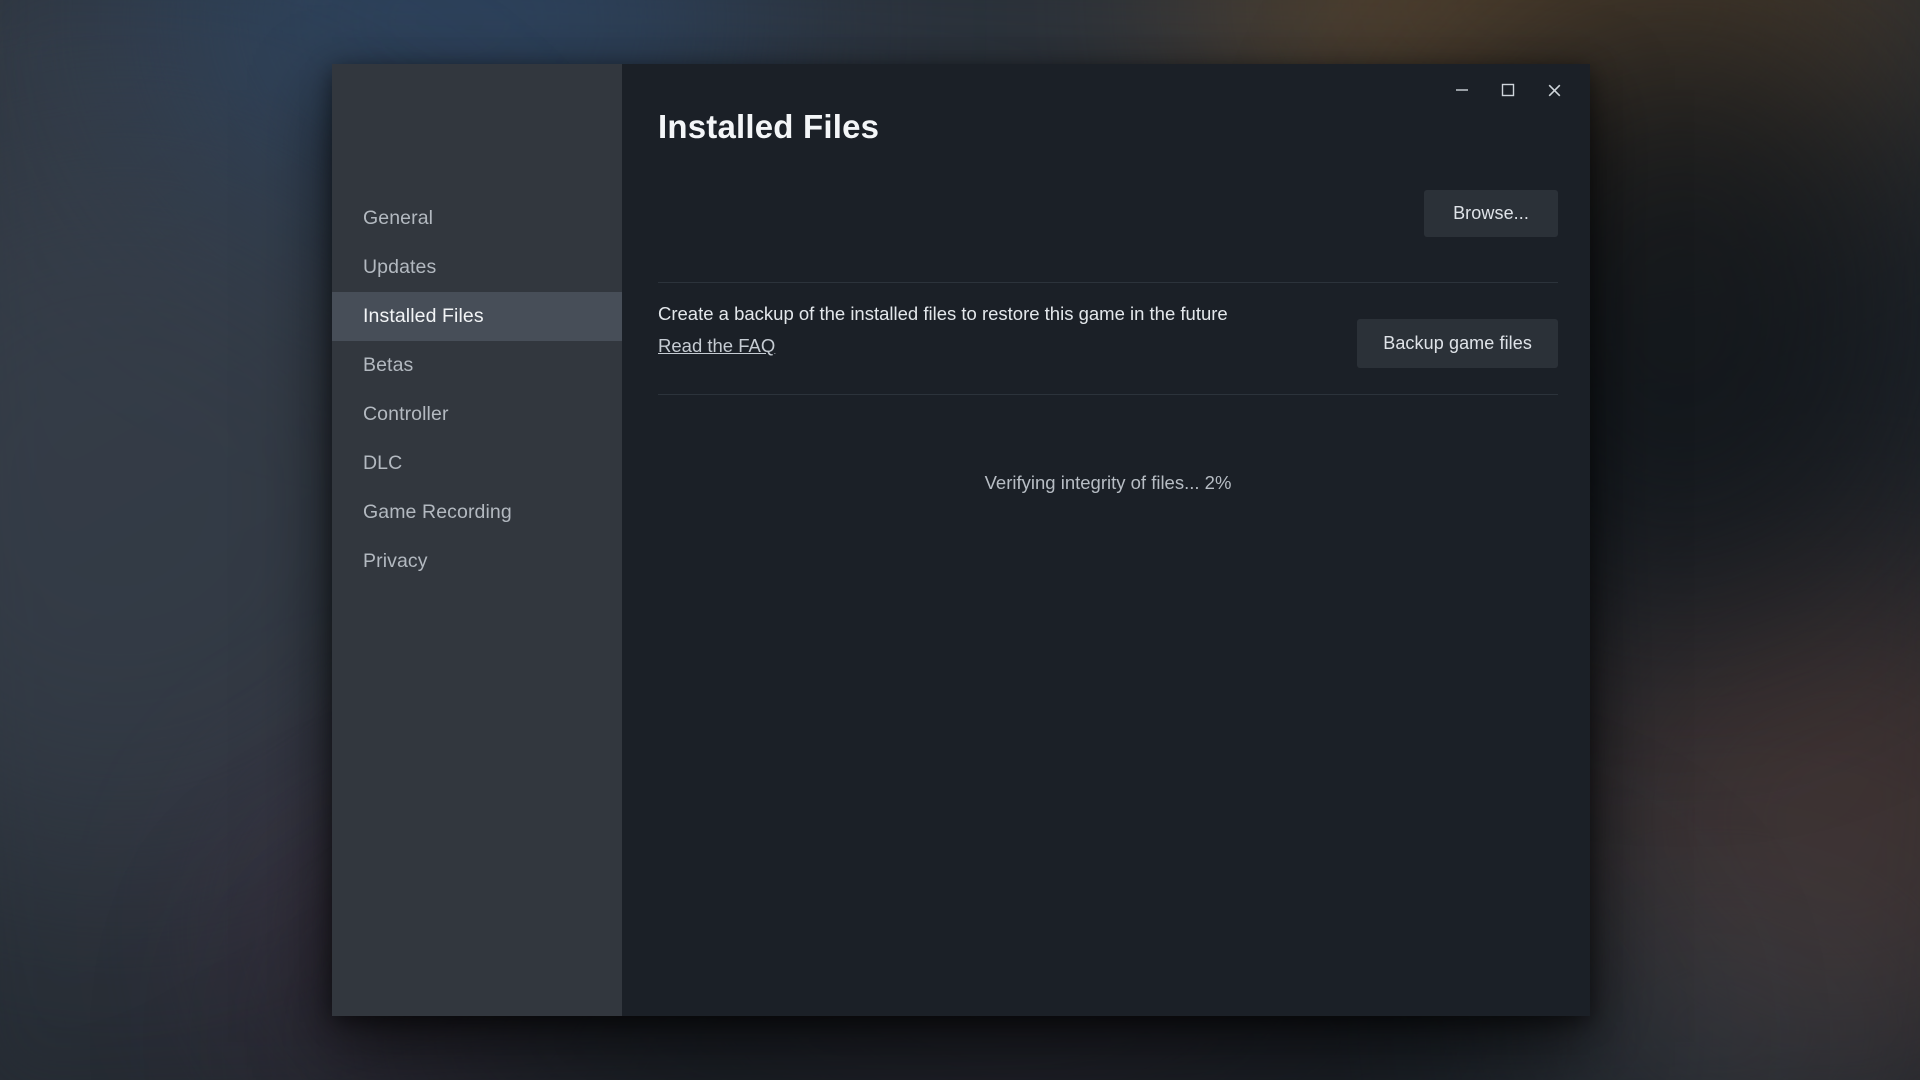 This screenshot has width=1920, height=1080. I want to click on sidebar-item-general: General, so click(477, 218).